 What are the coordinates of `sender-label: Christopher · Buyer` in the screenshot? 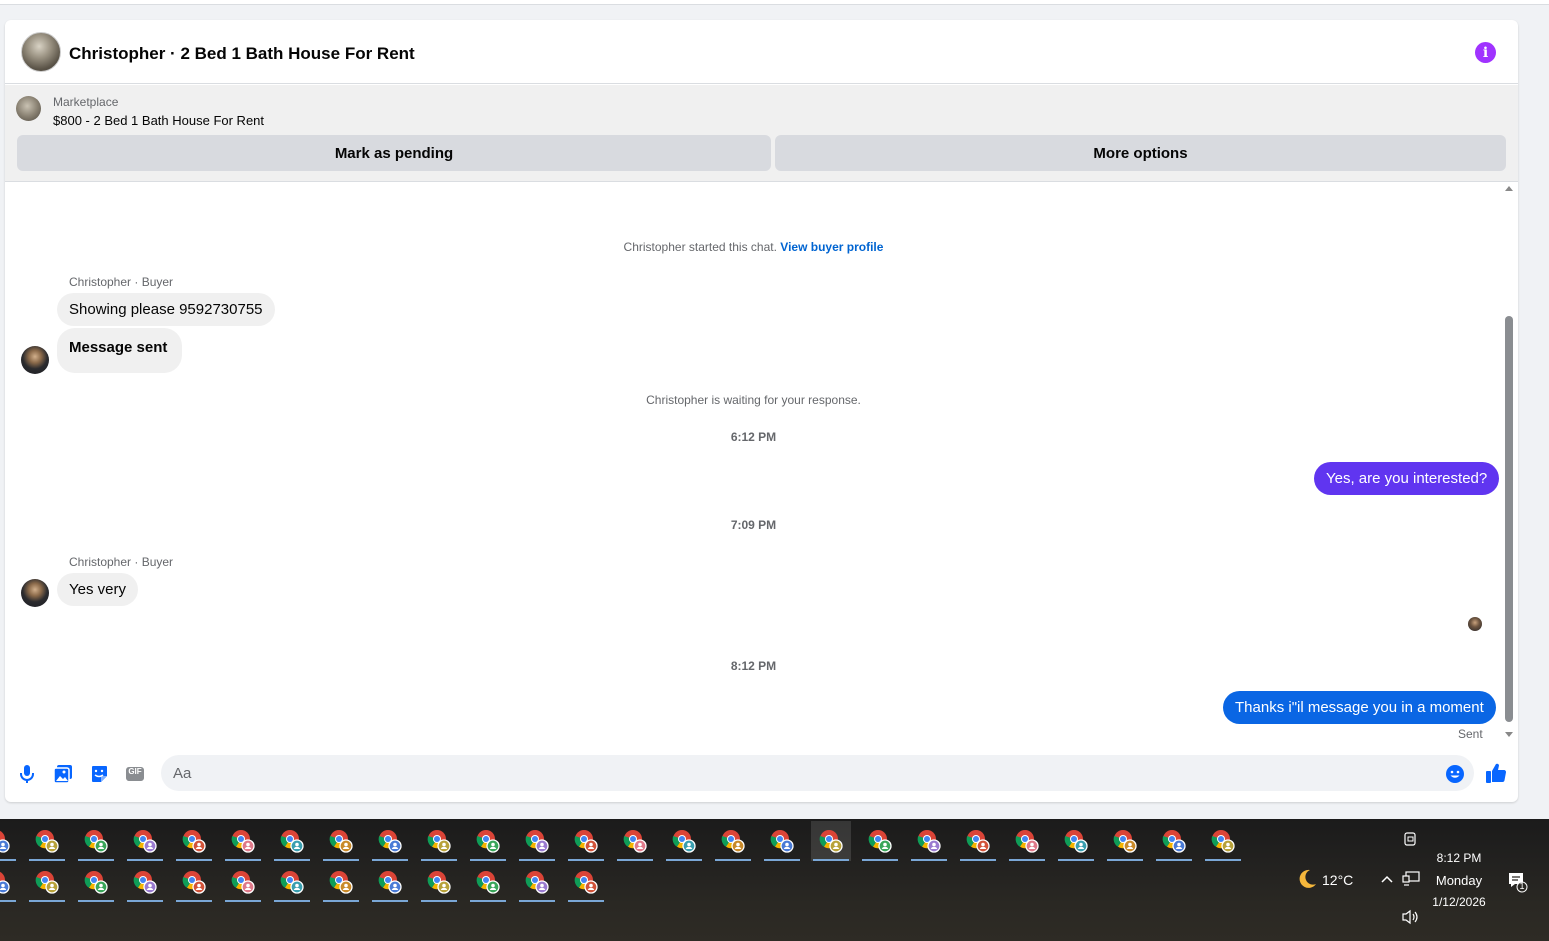 It's located at (121, 562).